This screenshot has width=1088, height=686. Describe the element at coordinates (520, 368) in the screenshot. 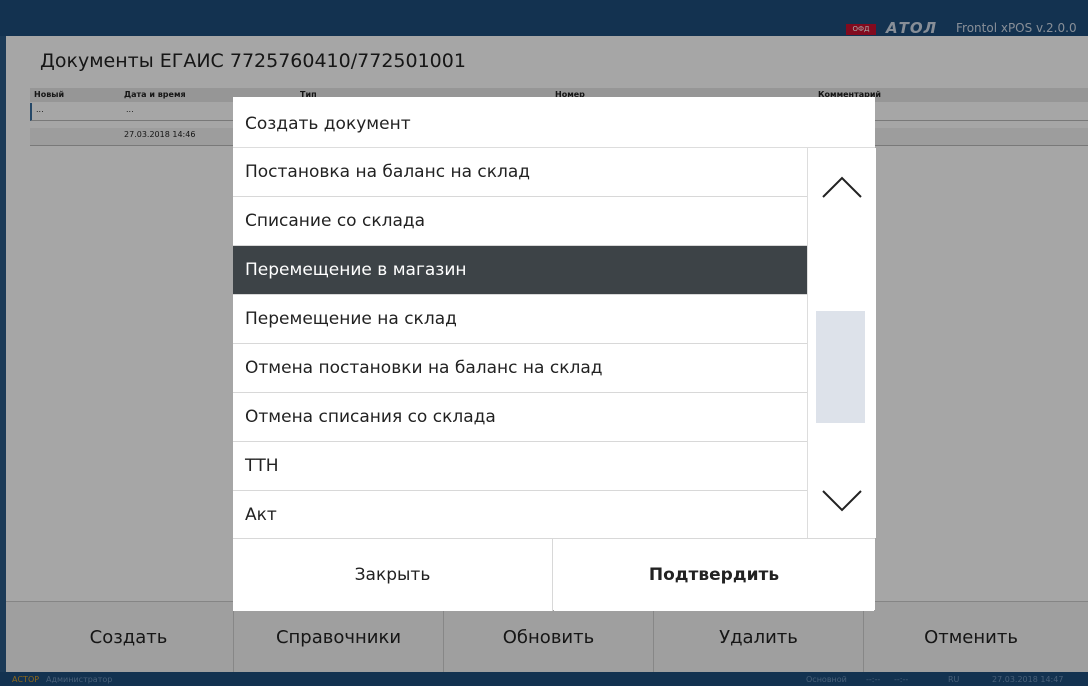

I see `list-item: Отмена постановки на баланс на склад` at that location.